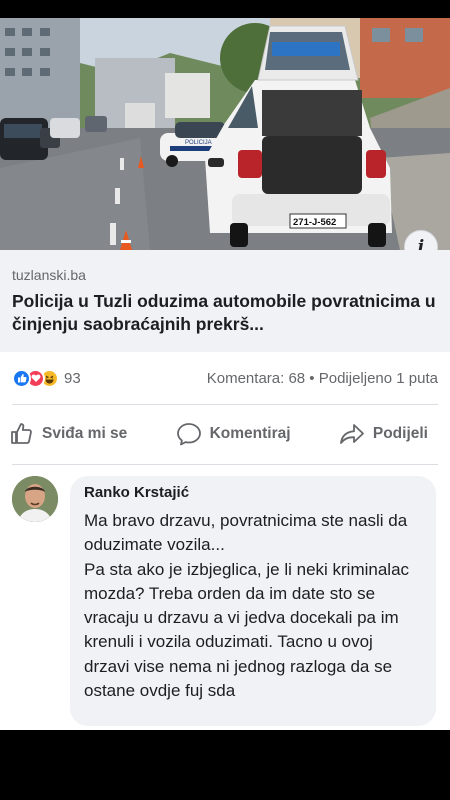 The width and height of the screenshot is (450, 800). Describe the element at coordinates (198, 143) in the screenshot. I see `police-car-text: POLICIJA` at that location.